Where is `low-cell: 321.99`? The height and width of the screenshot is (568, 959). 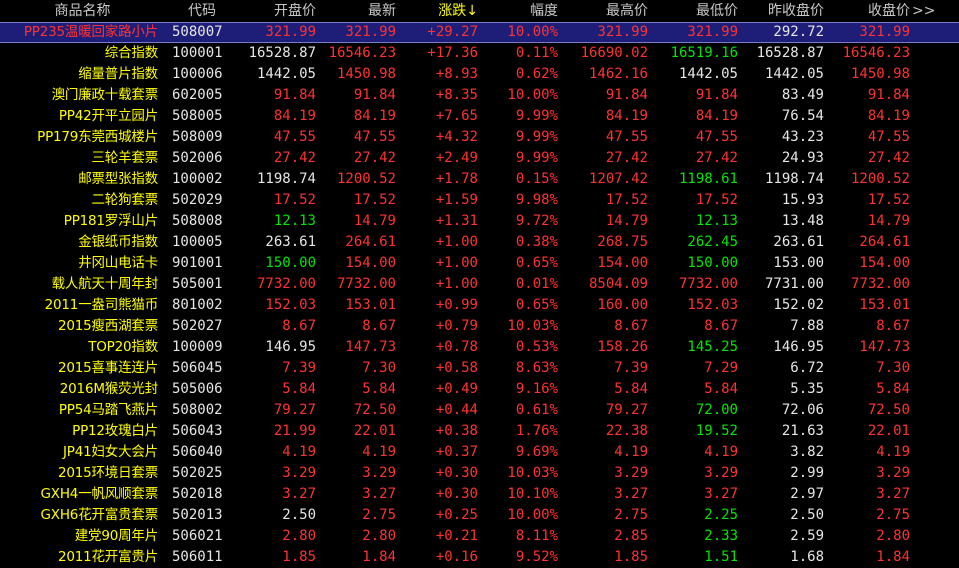 low-cell: 321.99 is located at coordinates (712, 32).